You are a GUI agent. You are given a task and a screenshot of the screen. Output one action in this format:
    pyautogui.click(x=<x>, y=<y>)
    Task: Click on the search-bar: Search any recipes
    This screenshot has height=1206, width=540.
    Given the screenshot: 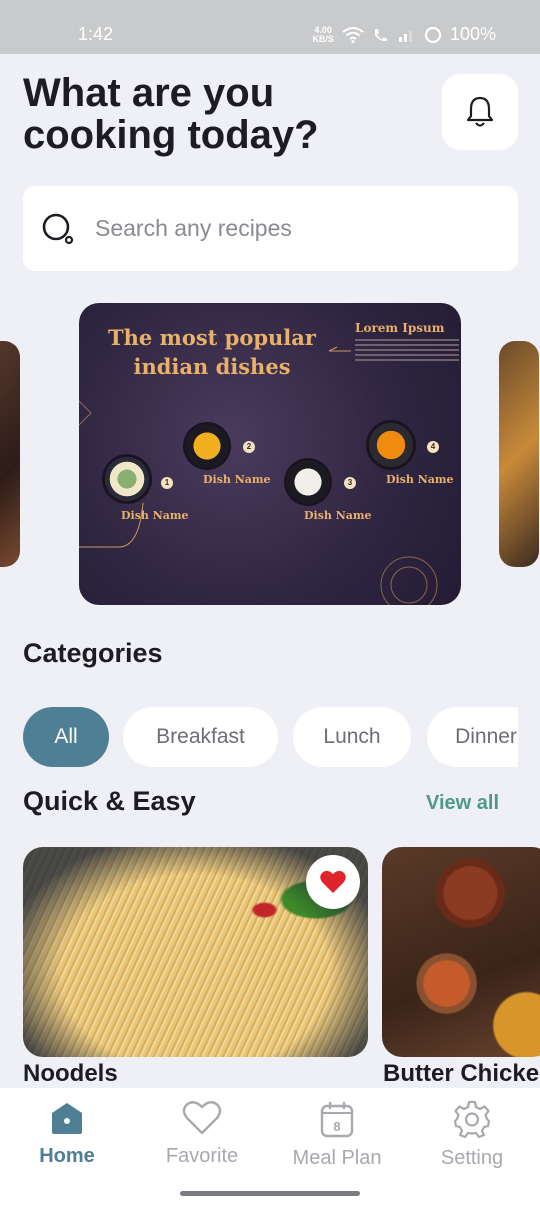 What is the action you would take?
    pyautogui.click(x=270, y=228)
    